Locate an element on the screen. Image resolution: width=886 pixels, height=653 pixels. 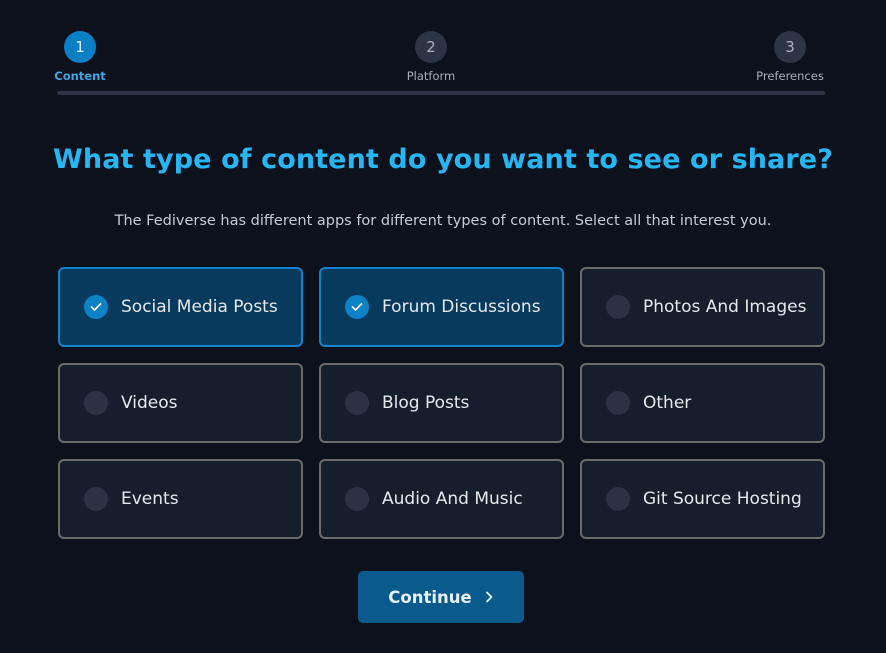
option-card: Photos And Images is located at coordinates (702, 307).